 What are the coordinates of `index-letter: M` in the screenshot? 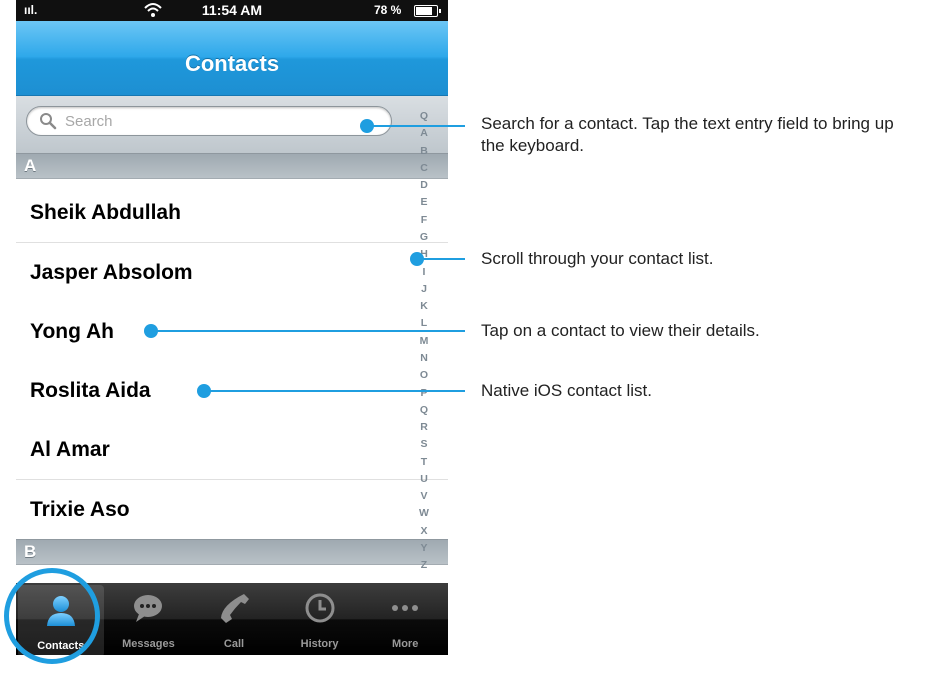 It's located at (424, 341).